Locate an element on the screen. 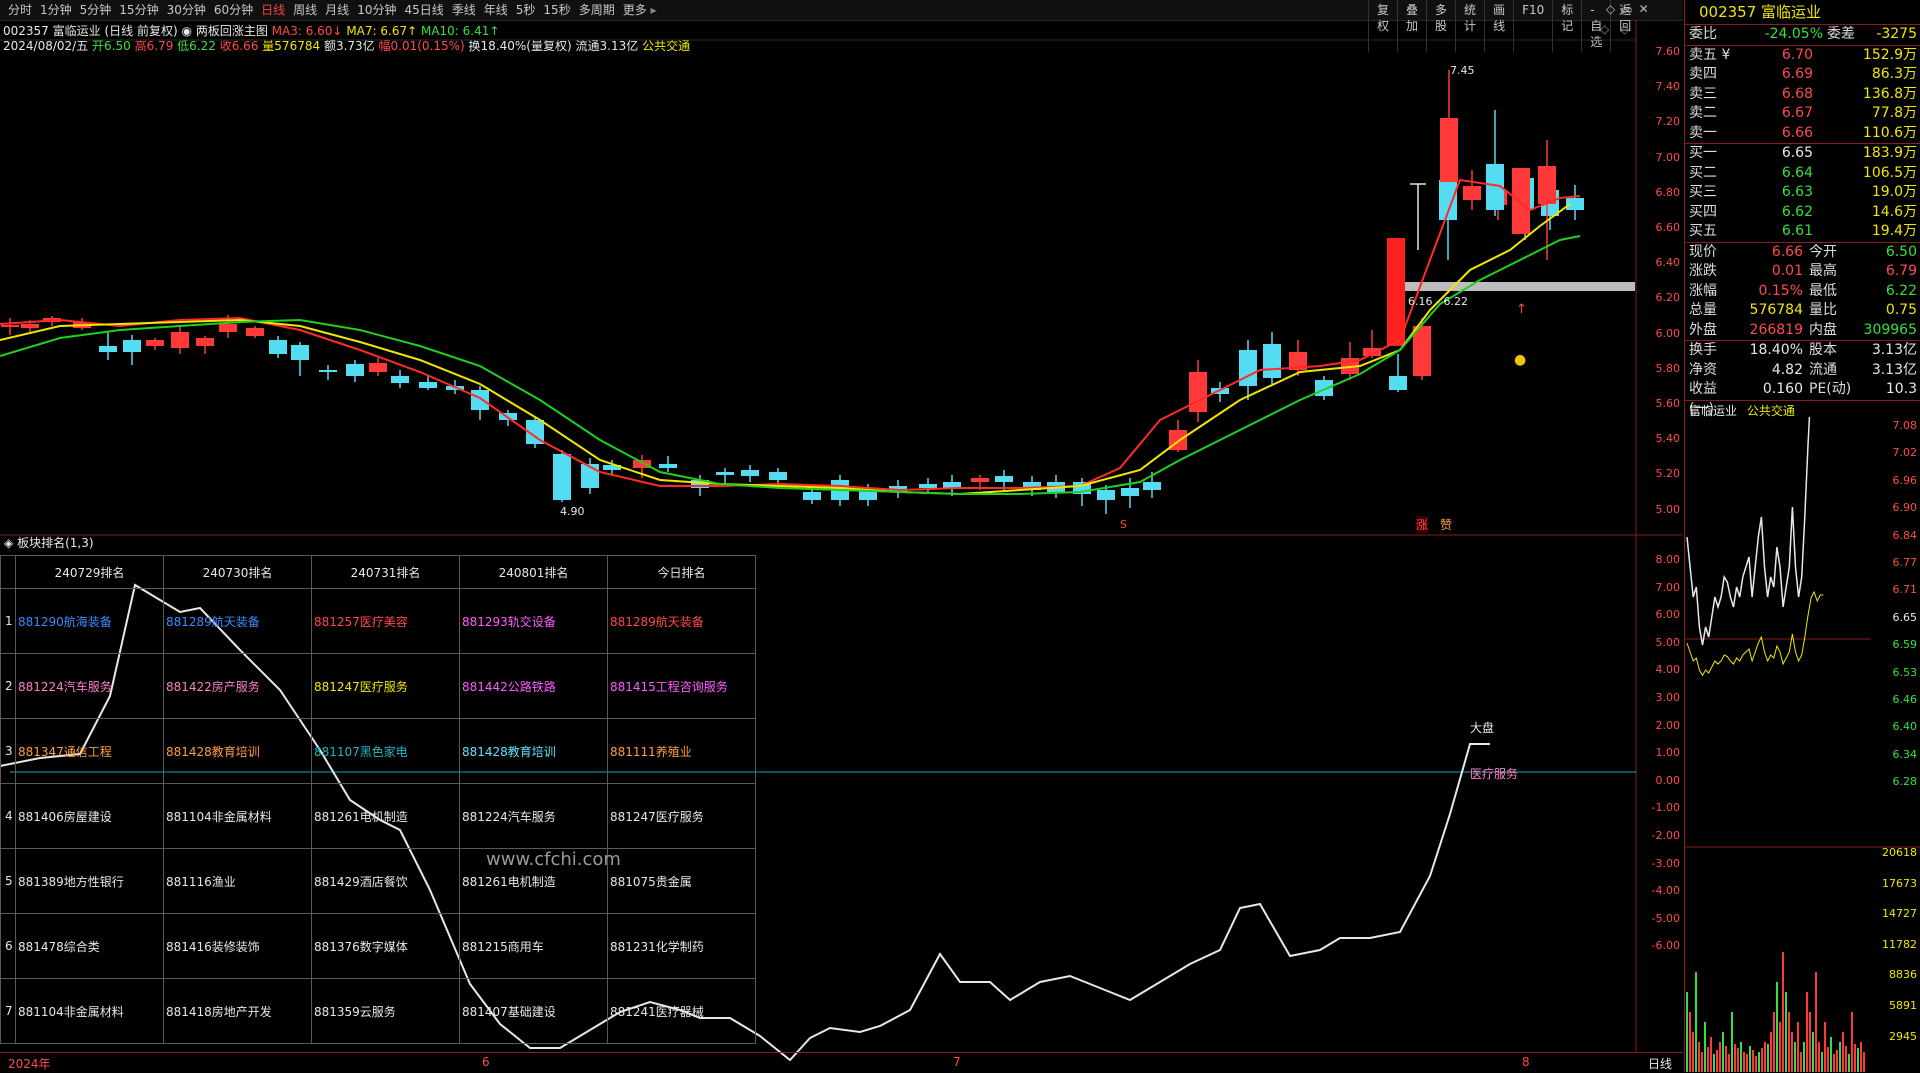 This screenshot has height=1073, width=1920. rank-cell: 881075贵金属 is located at coordinates (681, 881).